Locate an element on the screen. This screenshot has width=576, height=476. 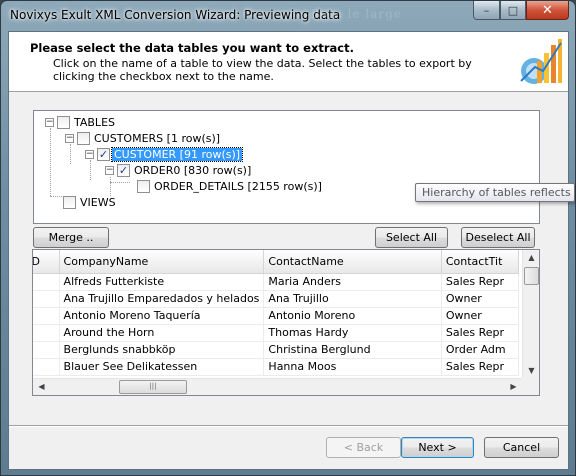
vertical-scrollbar: ▲ ▼ is located at coordinates (530, 314).